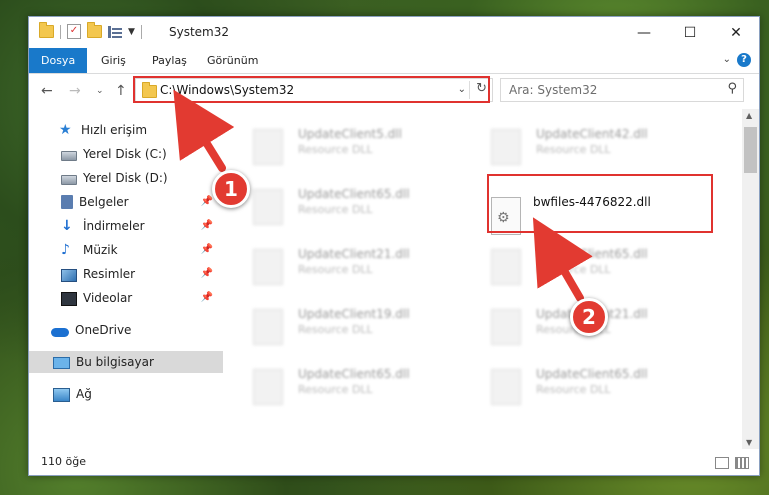 The width and height of the screenshot is (769, 495). What do you see at coordinates (204, 130) in the screenshot?
I see `arrow-to-address` at bounding box center [204, 130].